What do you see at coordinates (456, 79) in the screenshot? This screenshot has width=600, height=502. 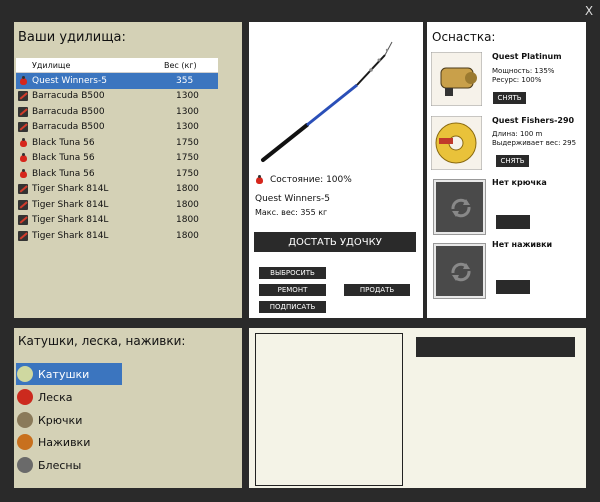 I see `reel-image` at bounding box center [456, 79].